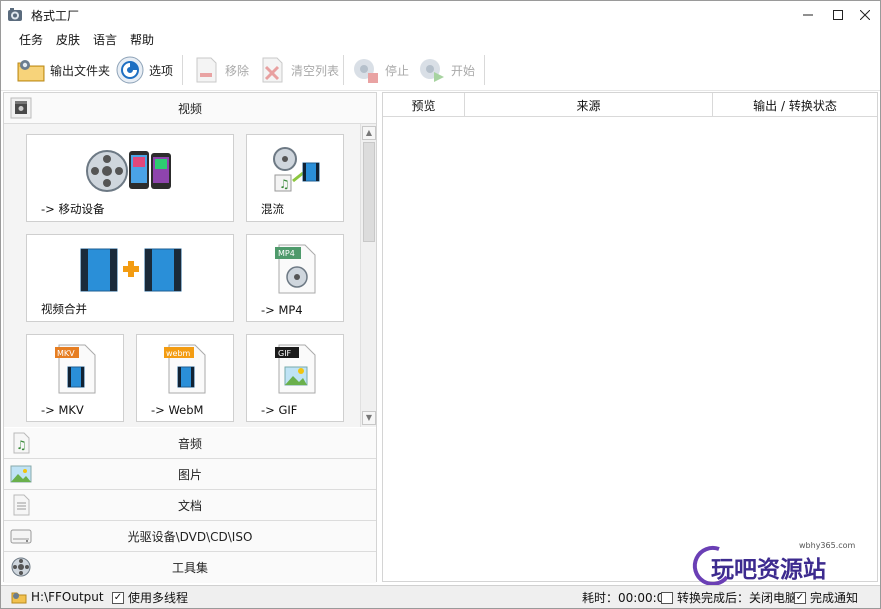 This screenshot has width=881, height=609. What do you see at coordinates (834, 598) in the screenshot?
I see `notify-label: 完成通知` at bounding box center [834, 598].